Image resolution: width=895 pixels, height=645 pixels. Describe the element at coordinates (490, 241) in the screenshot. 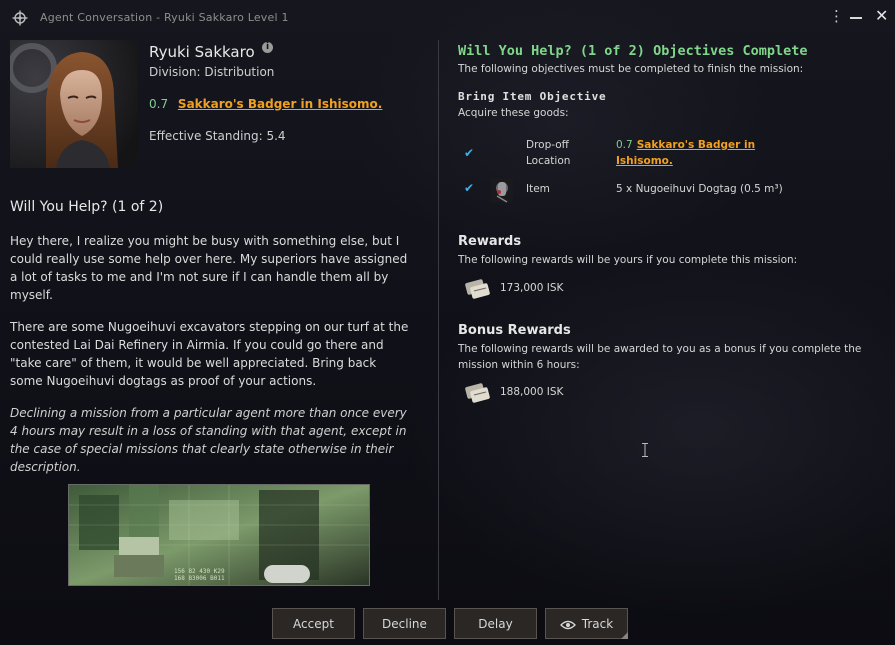

I see `rewards-title: Rewards` at that location.